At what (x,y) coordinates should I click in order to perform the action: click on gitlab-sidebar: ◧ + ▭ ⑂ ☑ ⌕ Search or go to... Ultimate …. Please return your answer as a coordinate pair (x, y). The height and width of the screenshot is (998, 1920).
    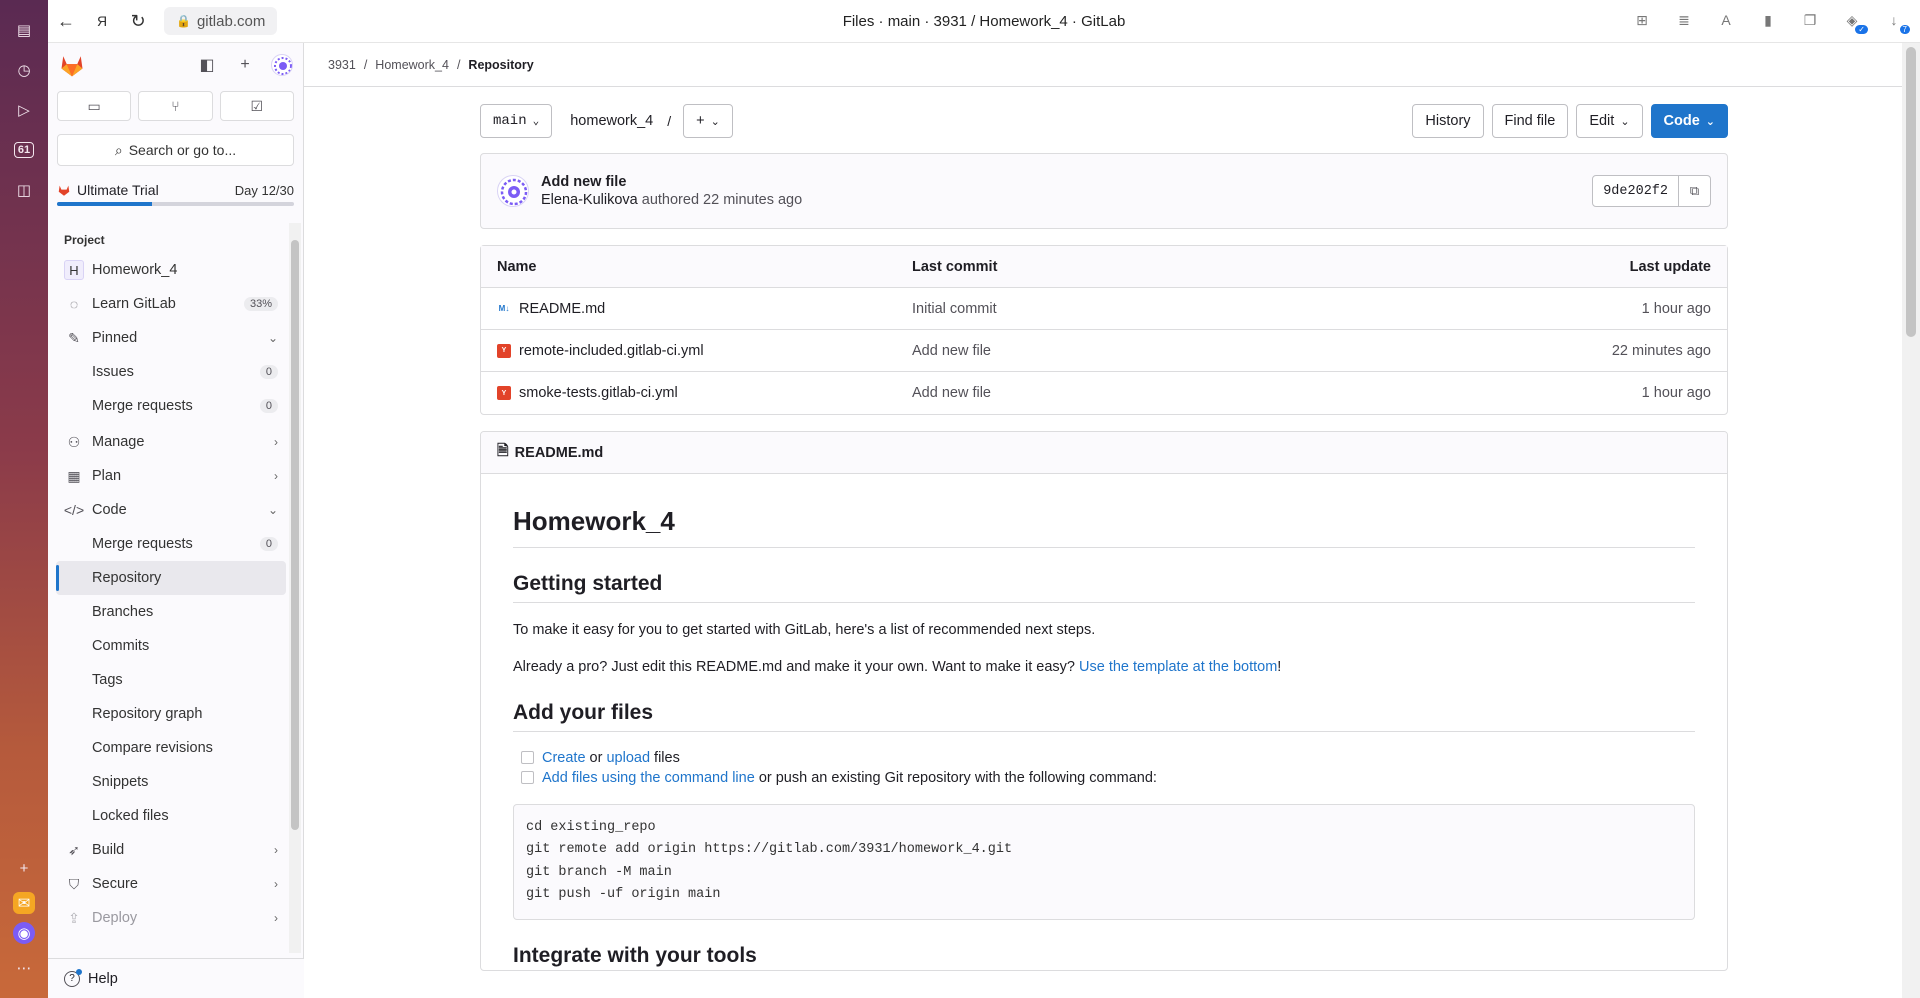
    Looking at the image, I should click on (176, 520).